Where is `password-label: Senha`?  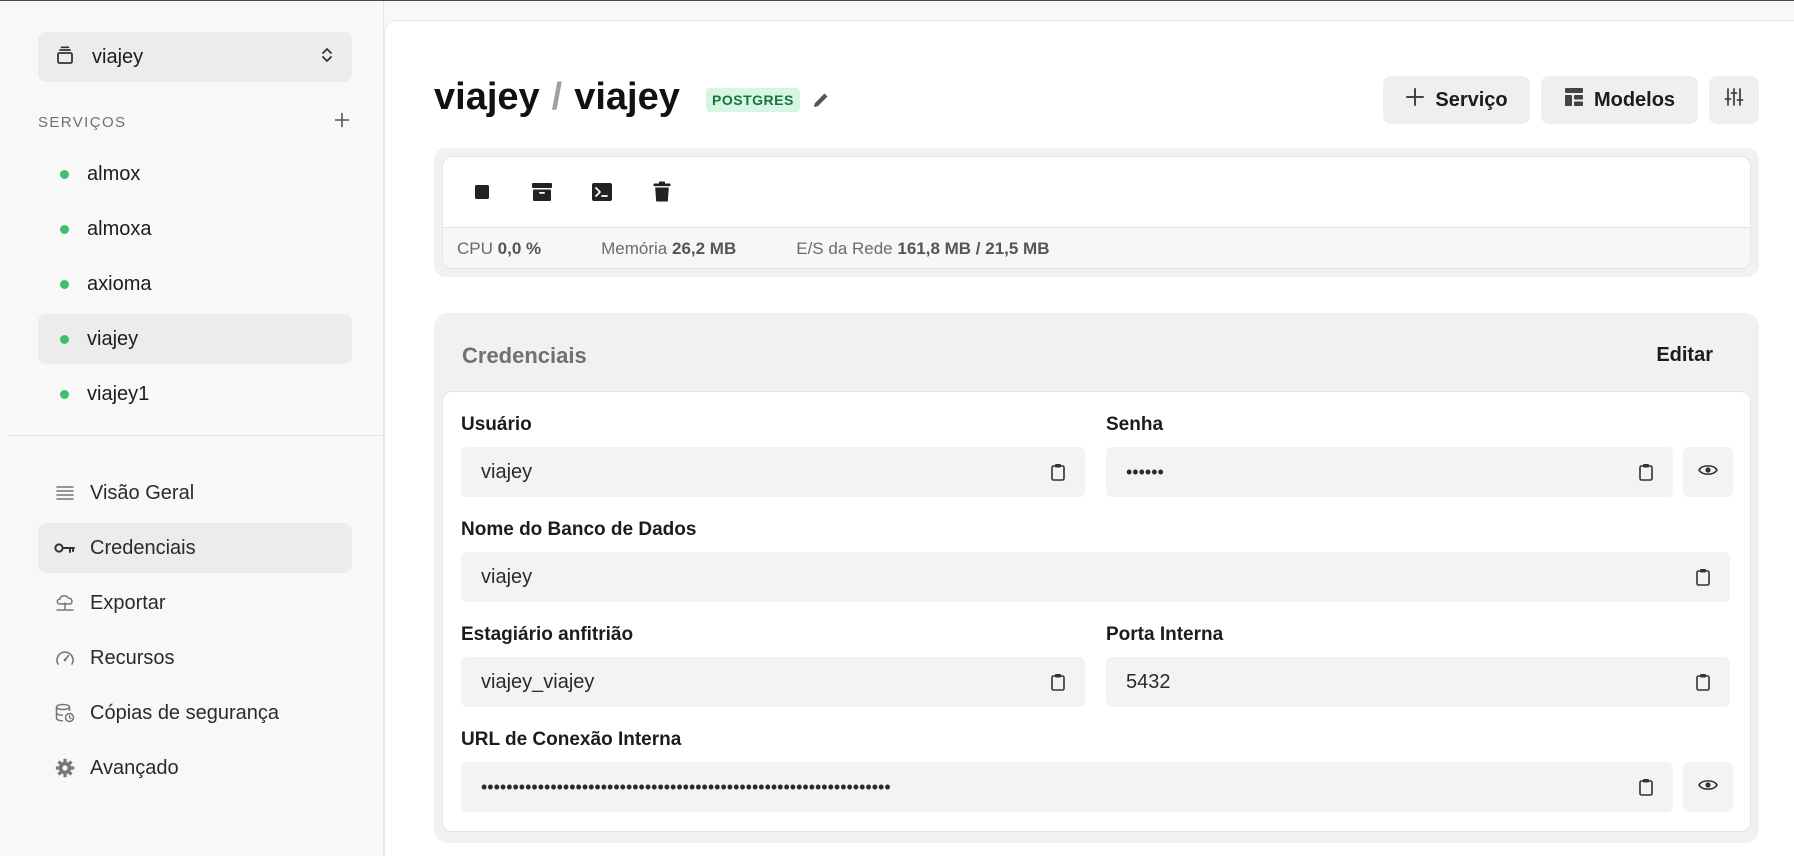
password-label: Senha is located at coordinates (1135, 424).